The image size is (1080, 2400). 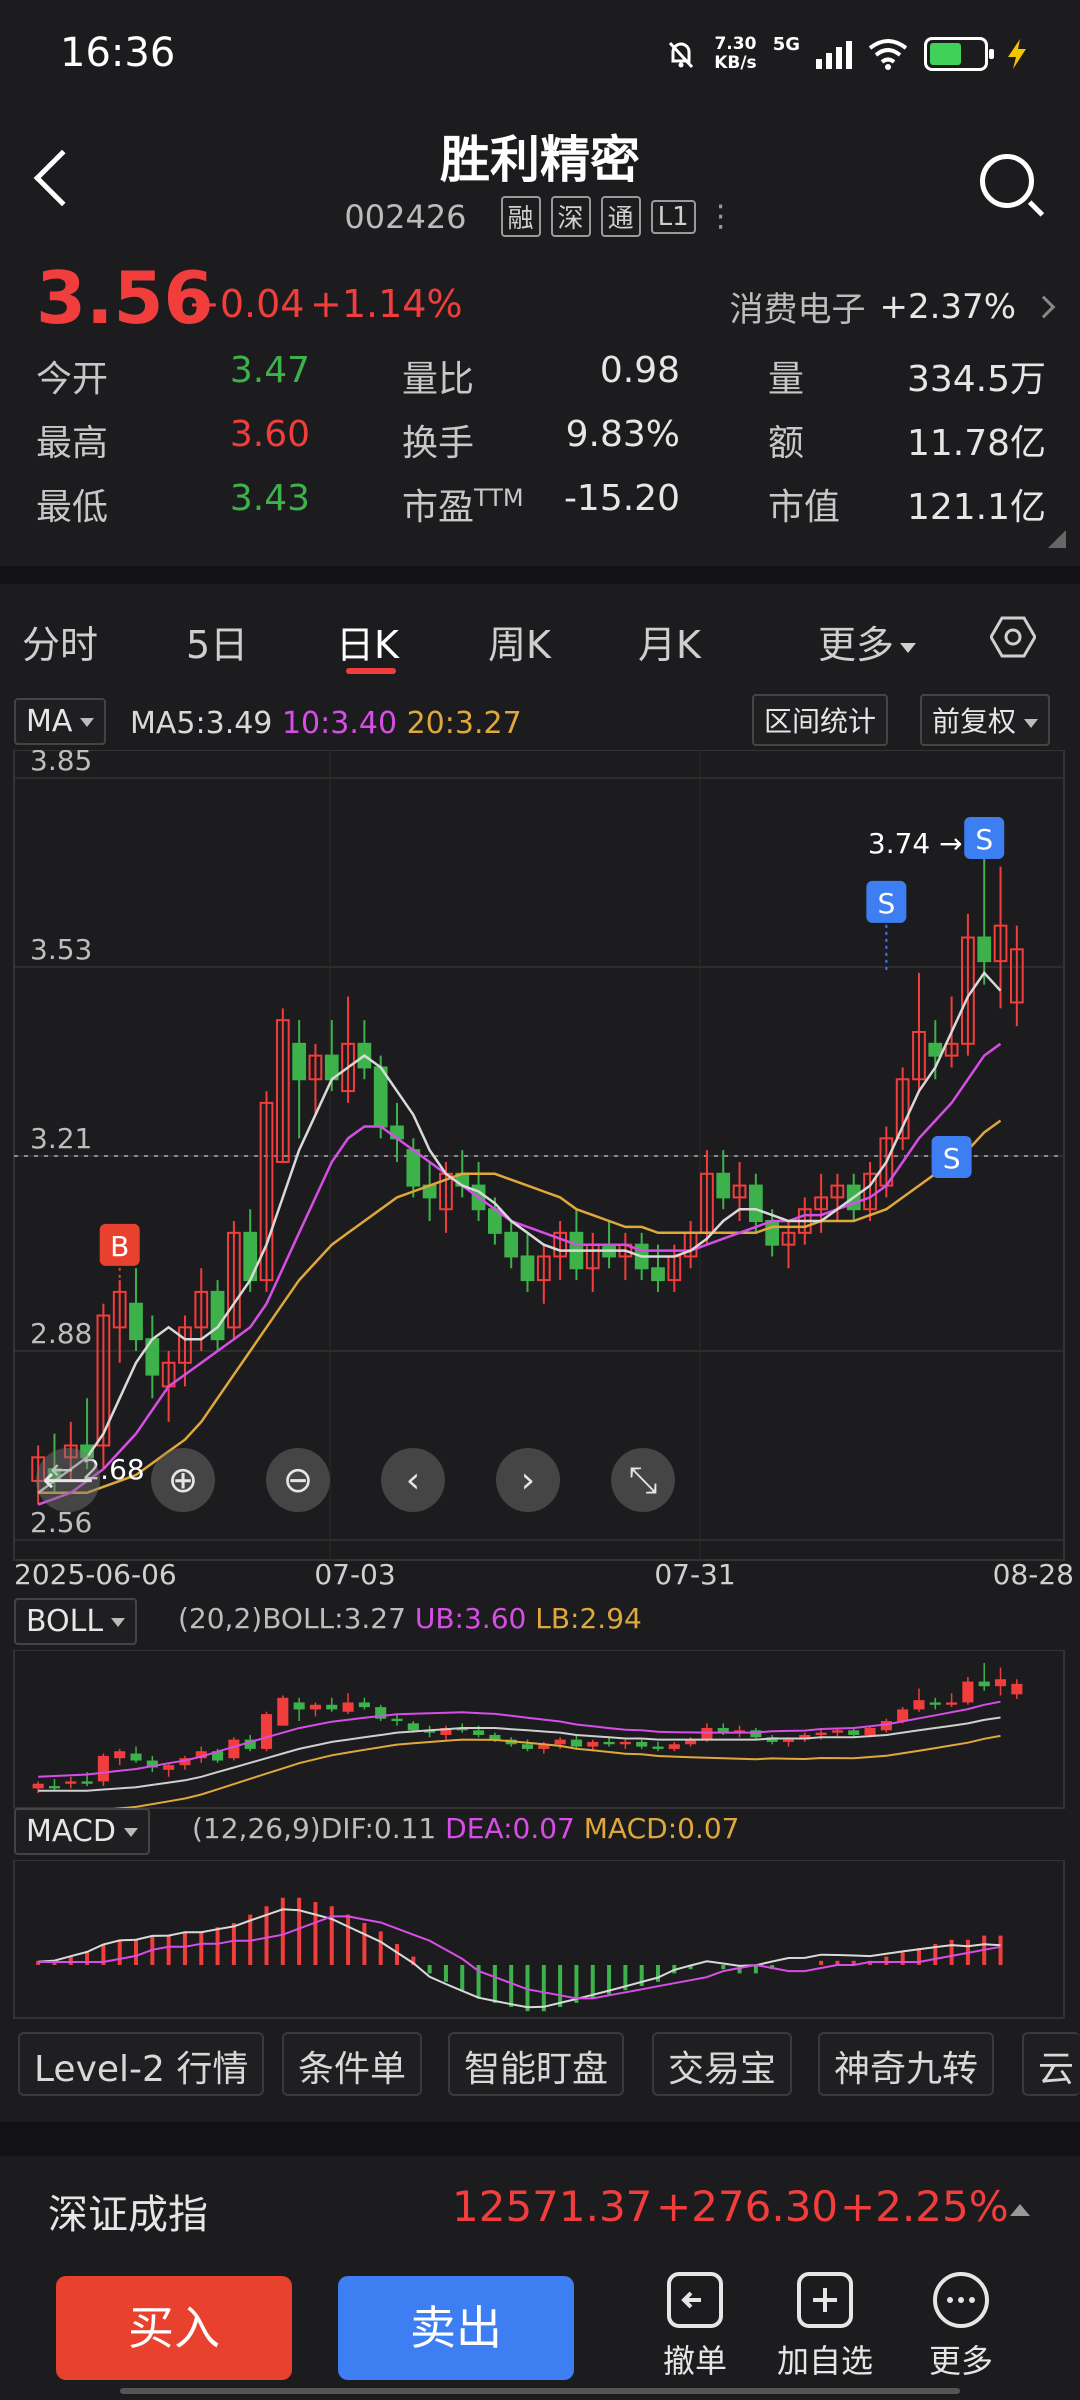 What do you see at coordinates (61, 949) in the screenshot?
I see `y-tick-label: 3.53` at bounding box center [61, 949].